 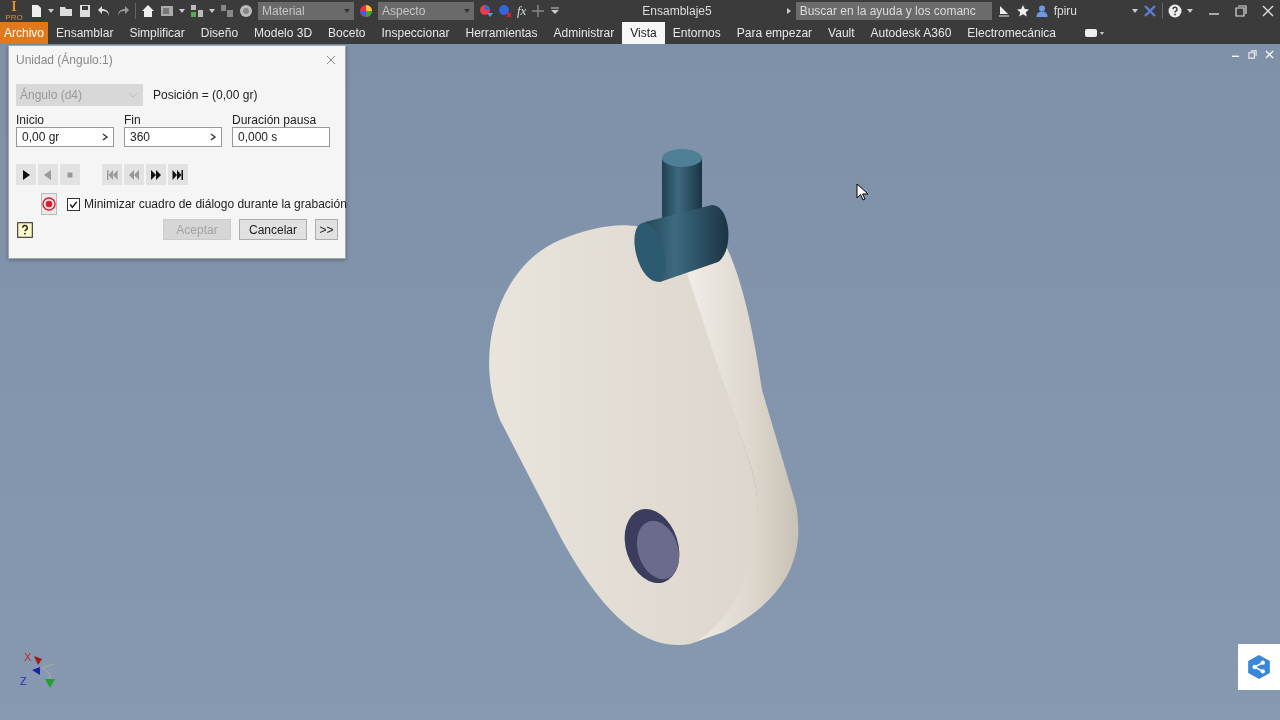 I want to click on play-icon, so click(x=26, y=174).